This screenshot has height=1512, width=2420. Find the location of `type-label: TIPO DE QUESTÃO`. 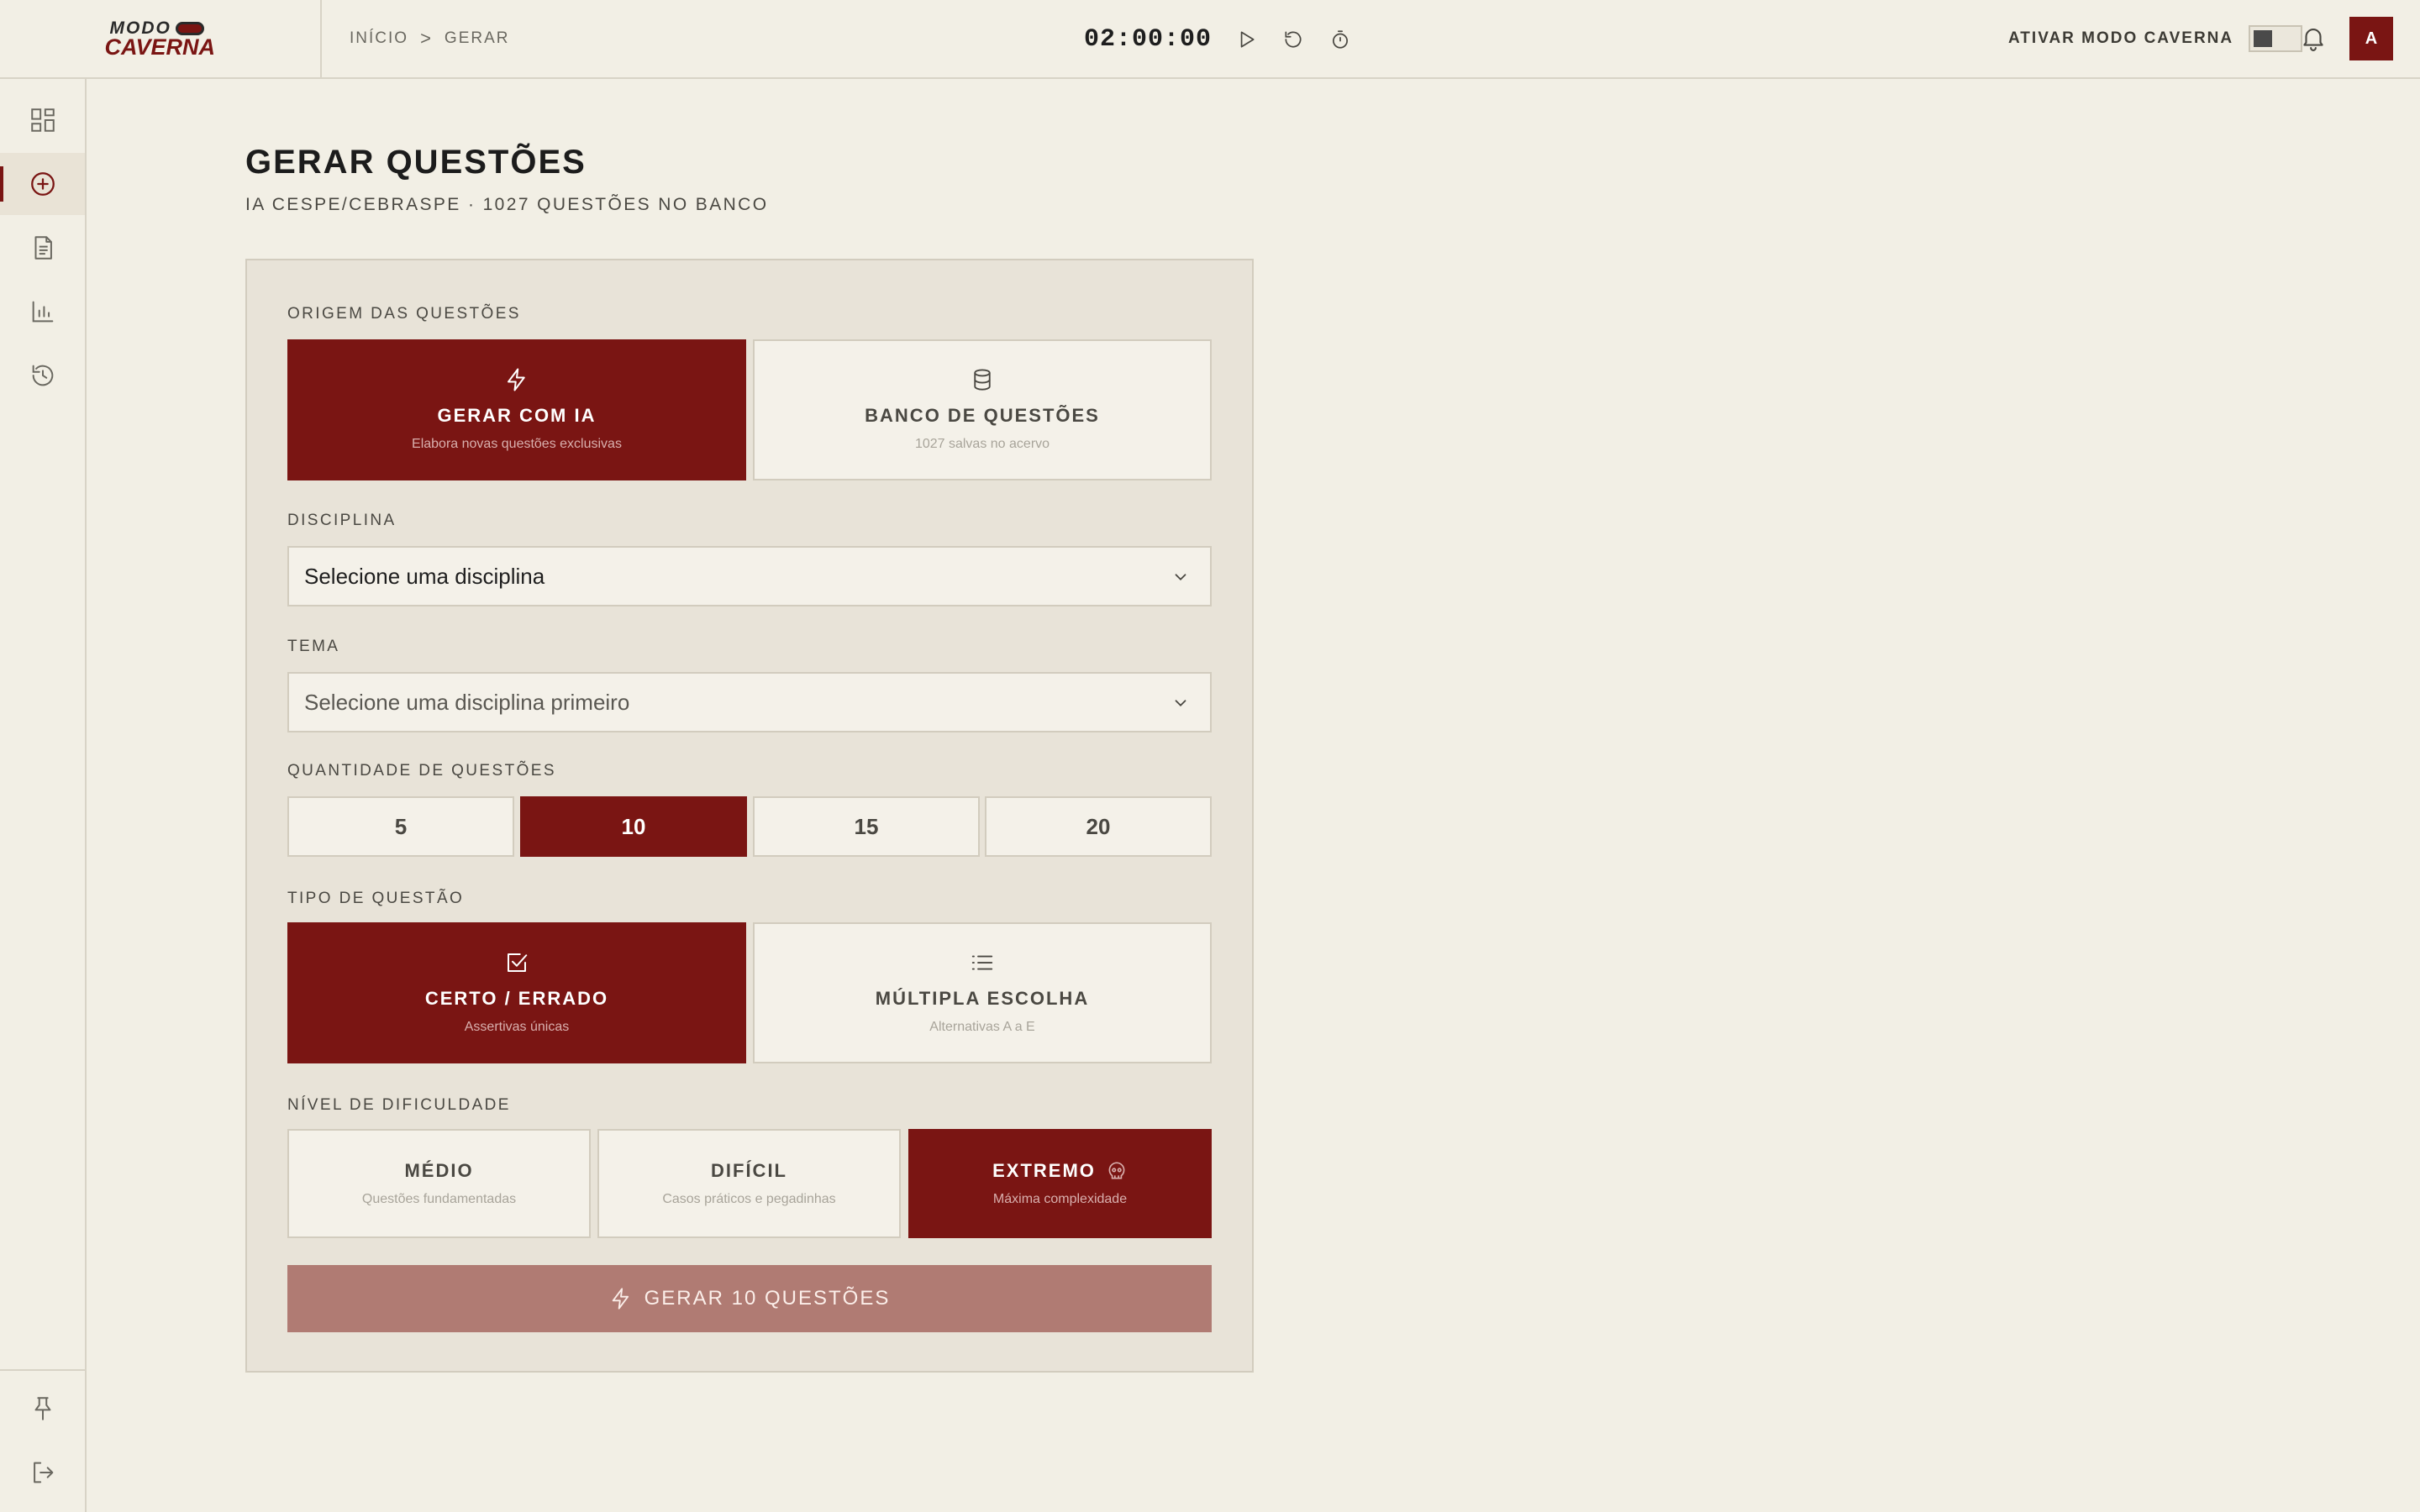

type-label: TIPO DE QUESTÃO is located at coordinates (376, 898).